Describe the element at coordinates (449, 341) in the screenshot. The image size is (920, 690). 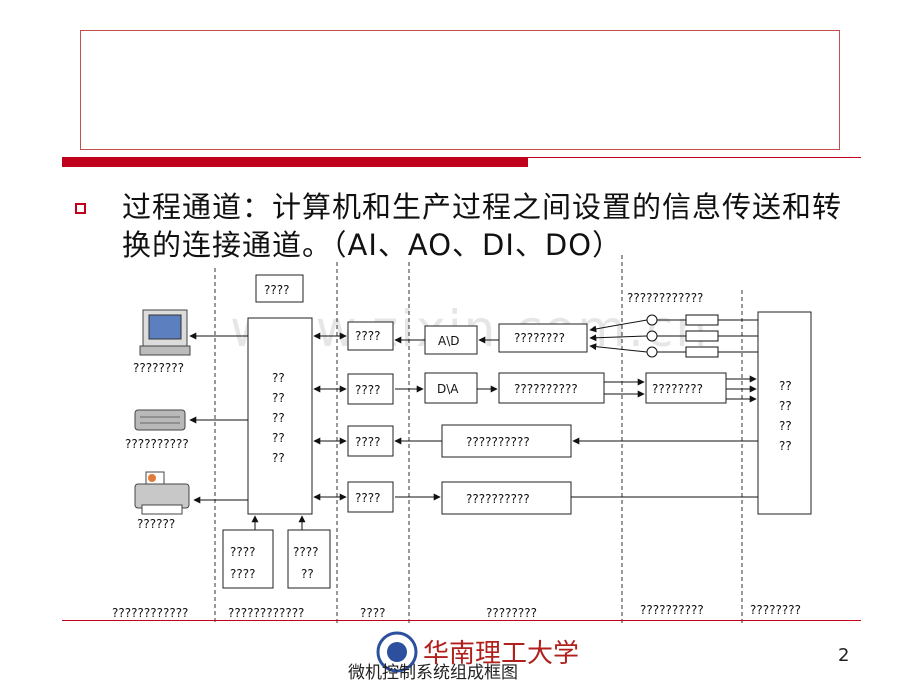
I see `ad-label: A\D` at that location.